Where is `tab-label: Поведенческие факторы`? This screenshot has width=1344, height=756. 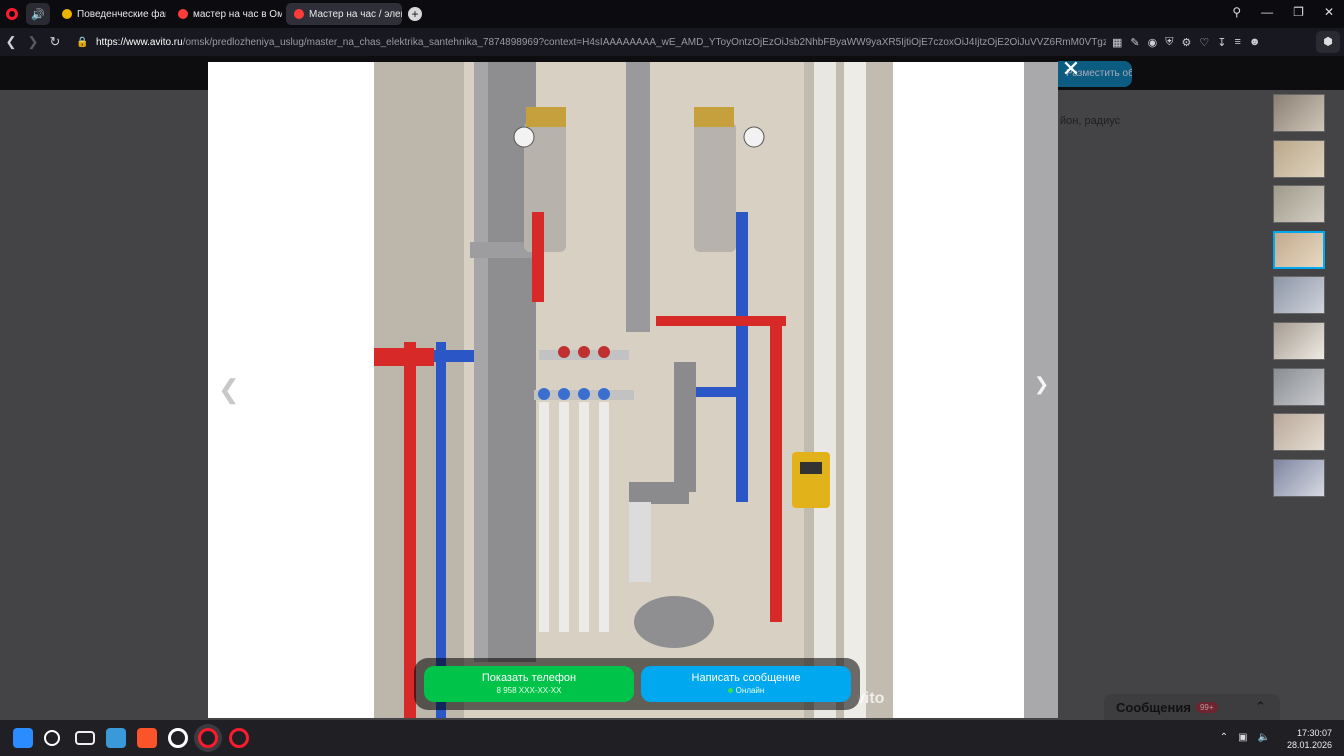 tab-label: Поведенческие факторы is located at coordinates (121, 14).